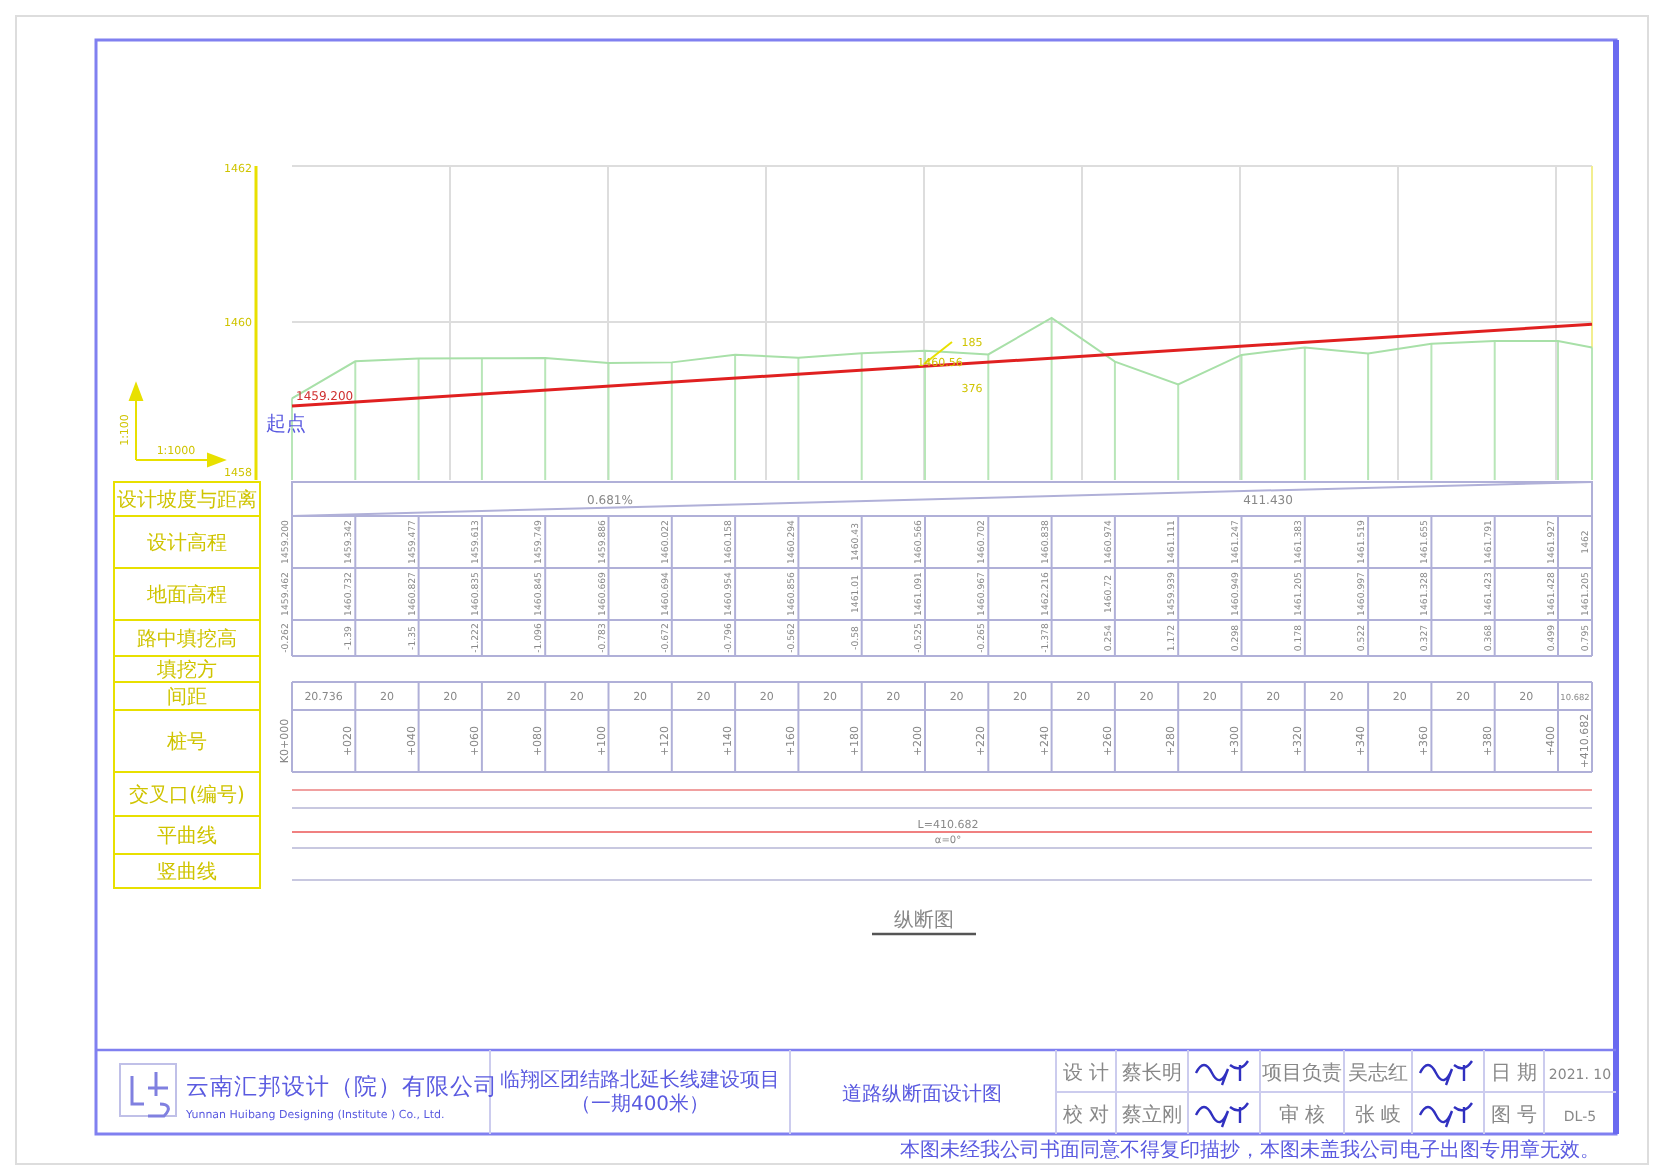 The width and height of the screenshot is (1664, 1176). What do you see at coordinates (187, 837) in the screenshot?
I see `row-label: 平曲线` at bounding box center [187, 837].